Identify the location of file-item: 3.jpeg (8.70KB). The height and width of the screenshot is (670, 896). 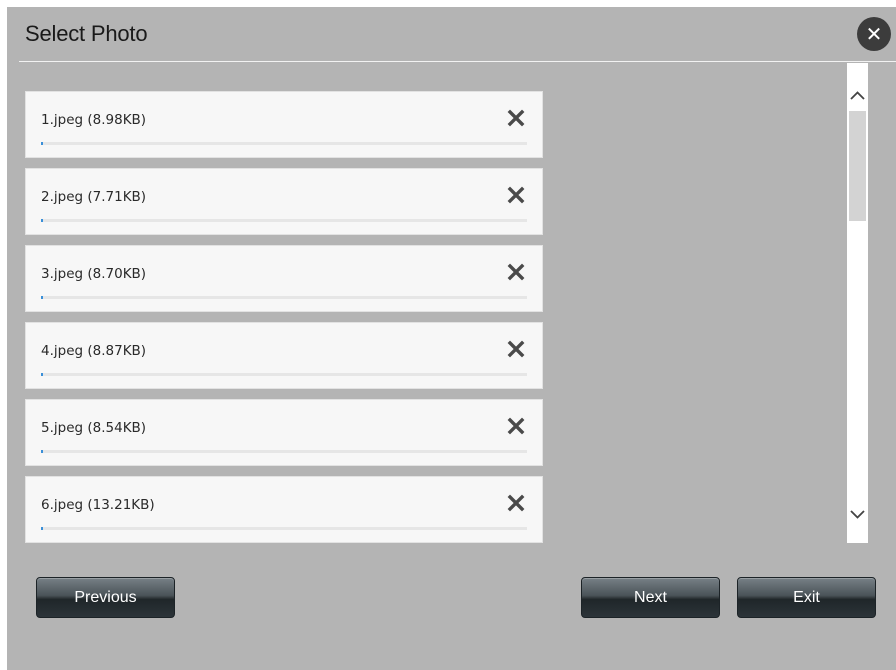
(284, 278).